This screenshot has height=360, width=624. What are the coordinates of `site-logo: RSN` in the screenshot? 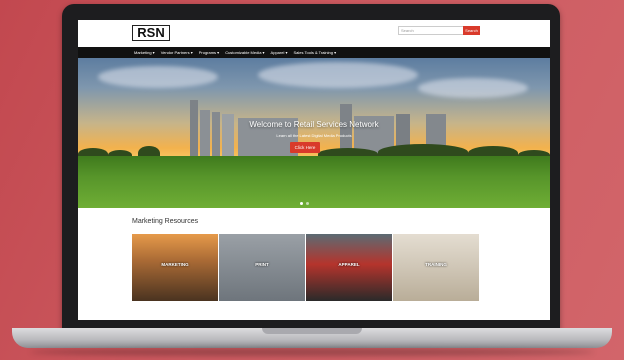 It's located at (151, 33).